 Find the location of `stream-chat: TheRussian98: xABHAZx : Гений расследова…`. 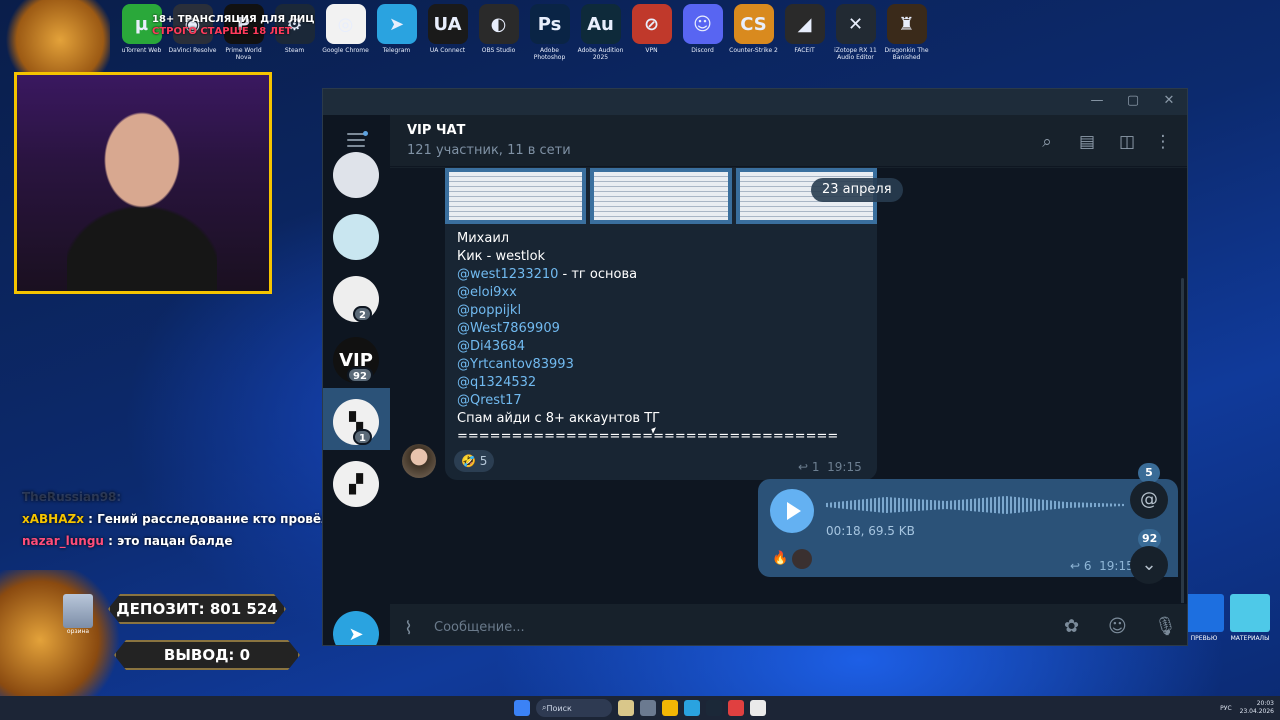

stream-chat: TheRussian98: xABHAZx : Гений расследова… is located at coordinates (176, 521).